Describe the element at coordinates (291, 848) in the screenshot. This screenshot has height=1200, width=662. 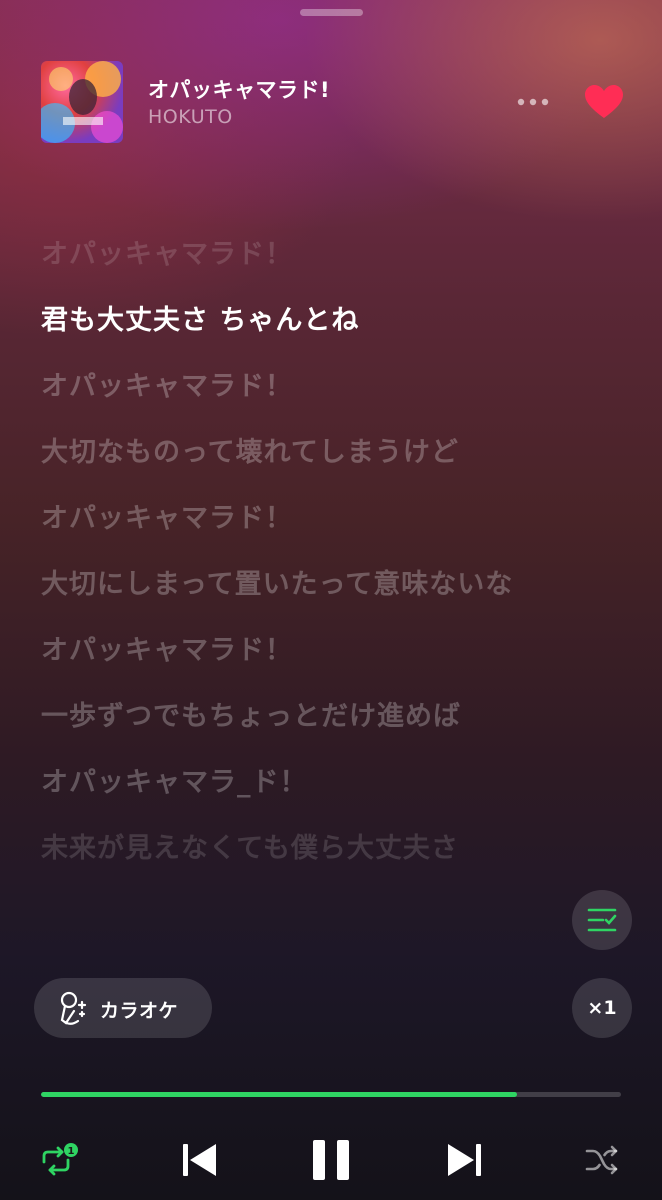
I see `lyric-line: 未来が見えなくても僕ら大丈夫さ` at that location.